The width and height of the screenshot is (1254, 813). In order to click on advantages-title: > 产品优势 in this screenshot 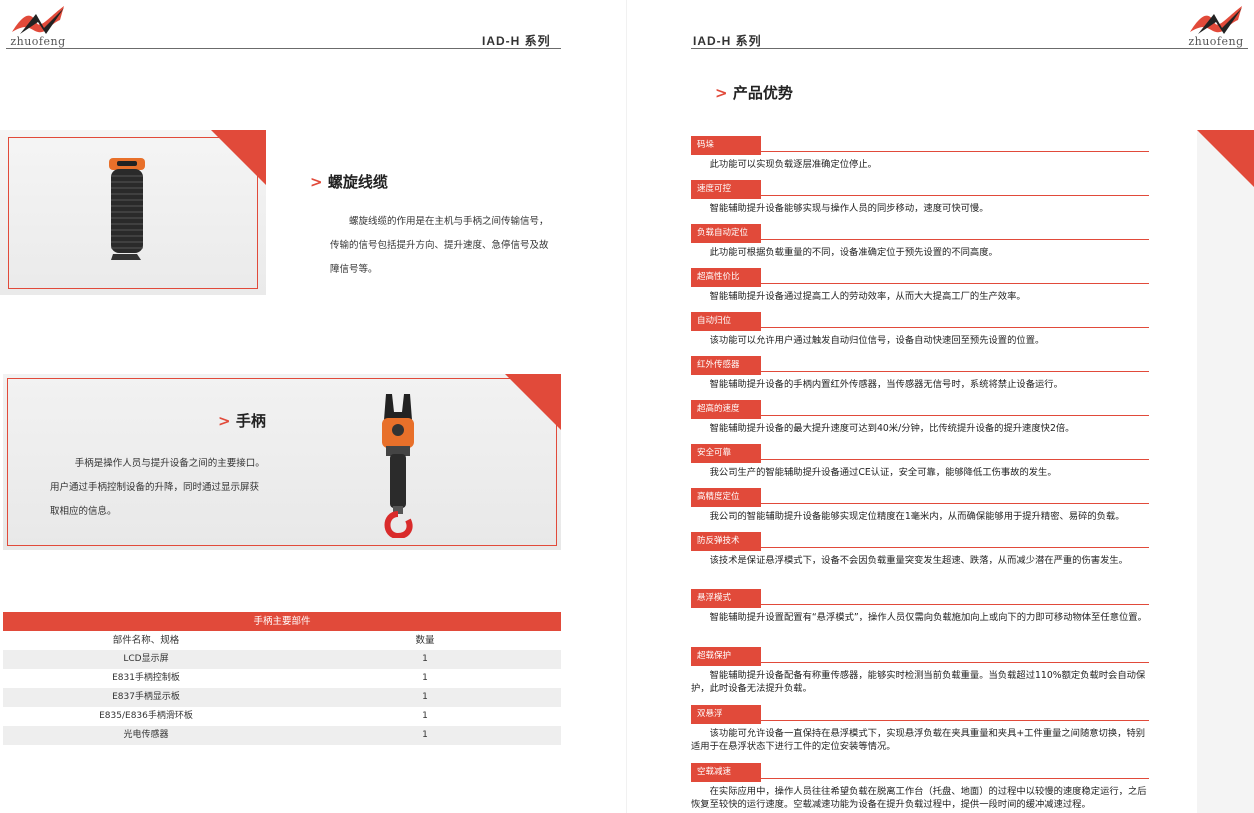, I will do `click(754, 92)`.